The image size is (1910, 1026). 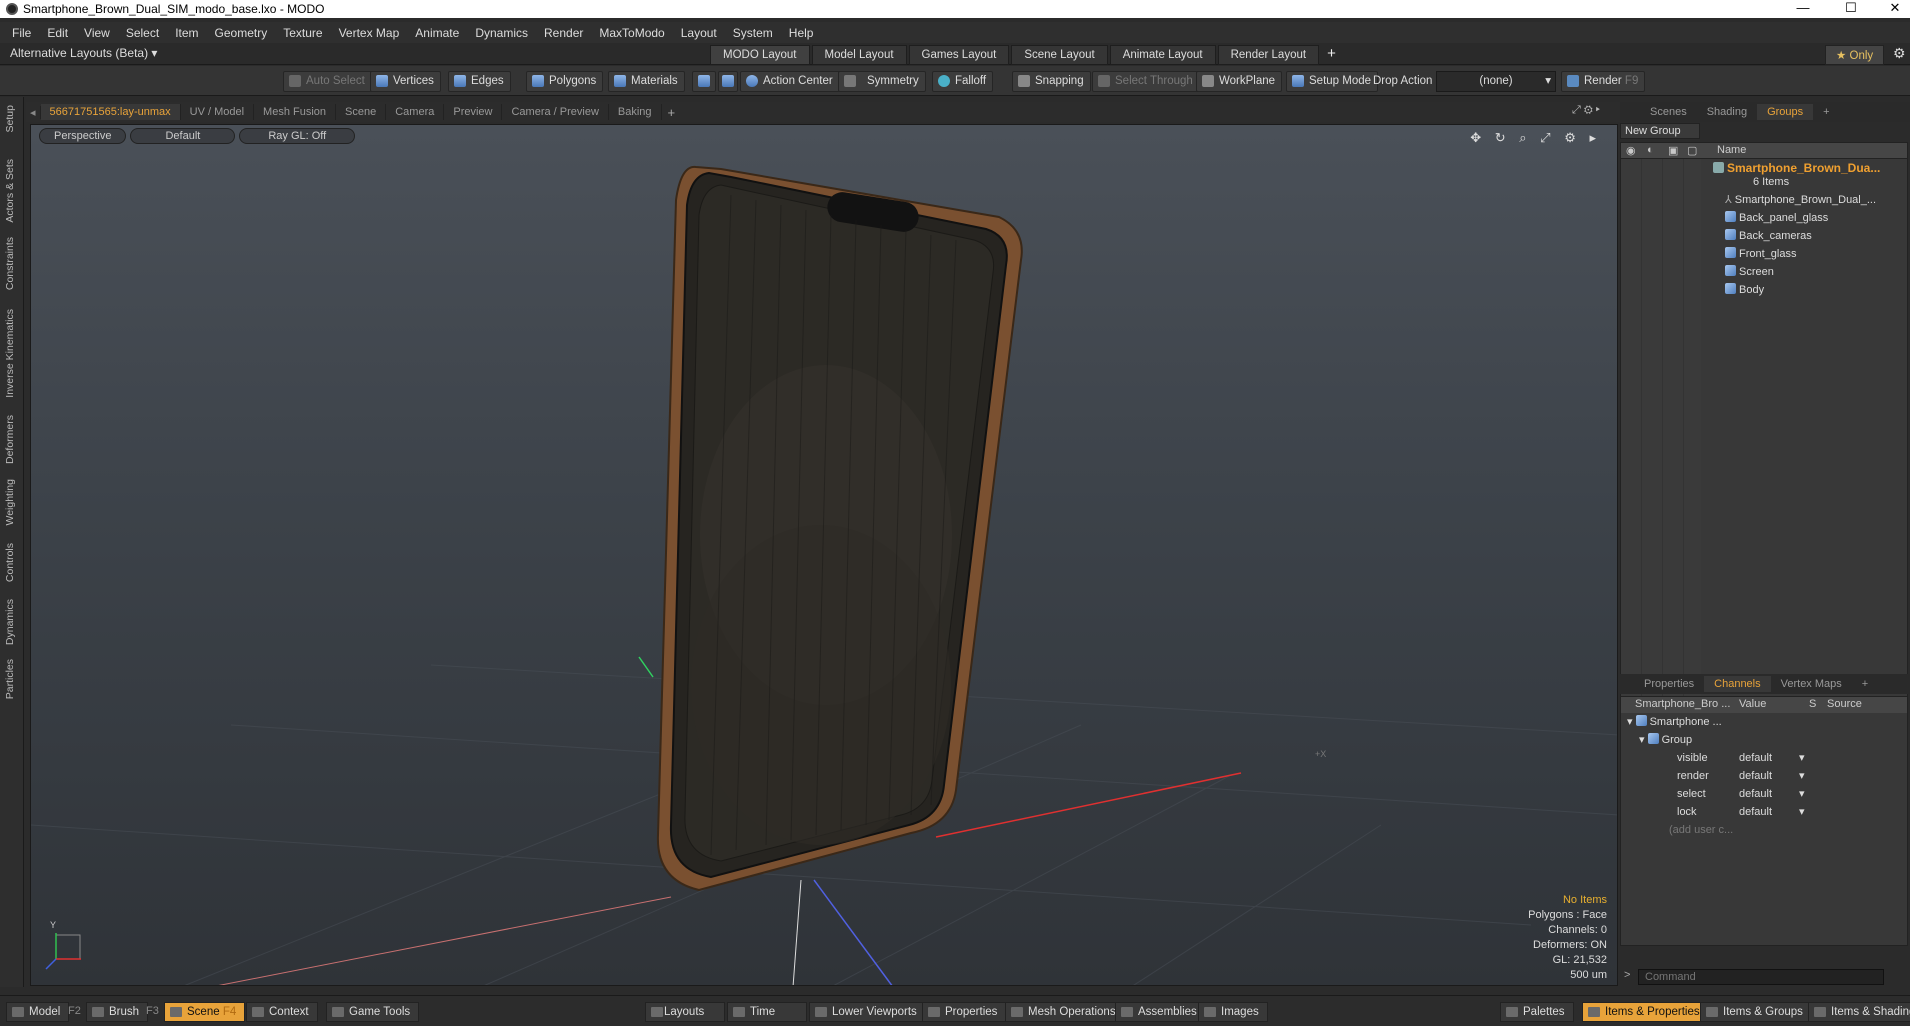 I want to click on vtab-controls: Controls, so click(x=10, y=562).